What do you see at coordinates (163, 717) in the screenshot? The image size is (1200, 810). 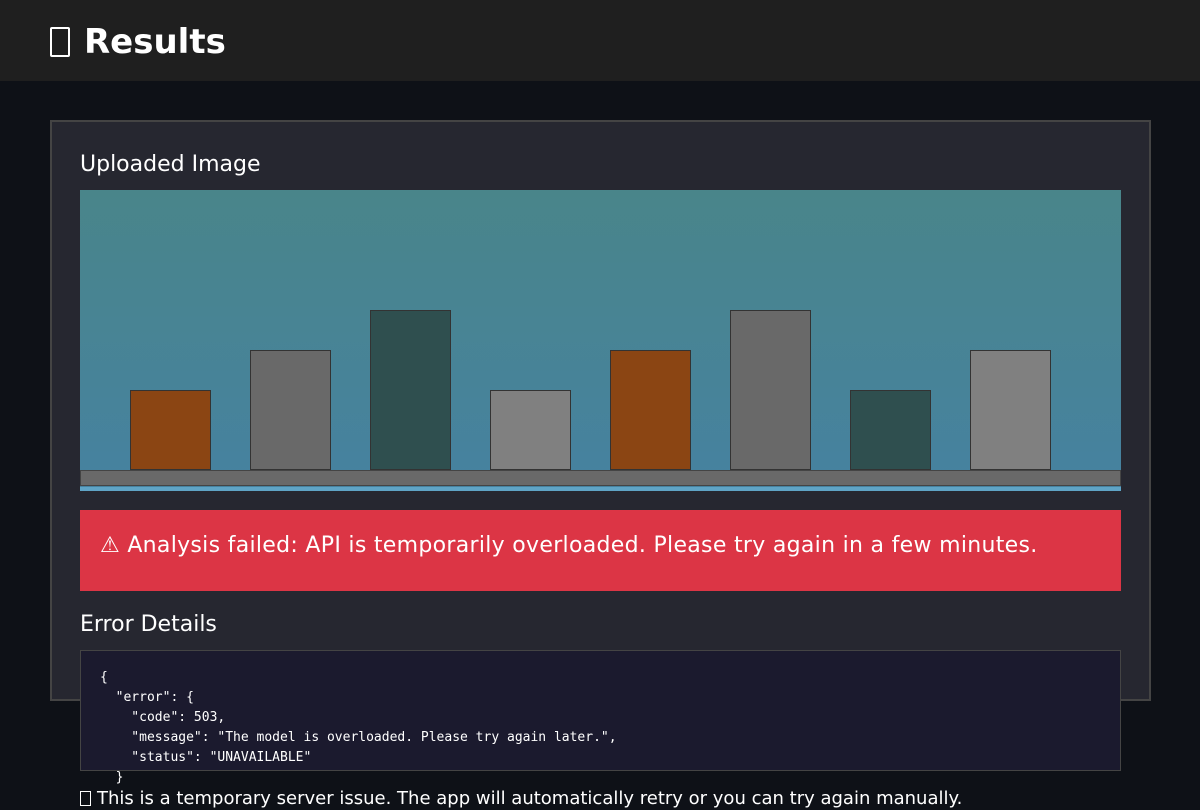 I see `code-line: "code": 503,` at bounding box center [163, 717].